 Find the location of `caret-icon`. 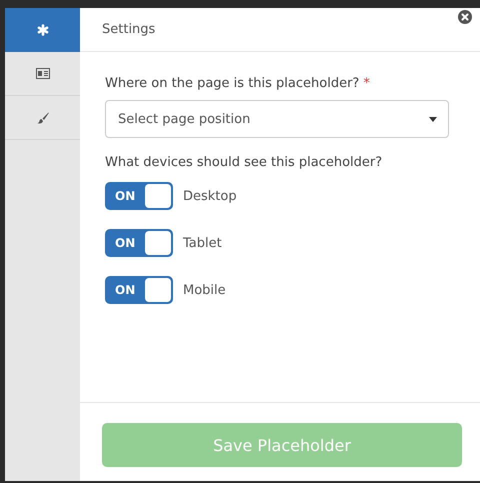

caret-icon is located at coordinates (433, 119).